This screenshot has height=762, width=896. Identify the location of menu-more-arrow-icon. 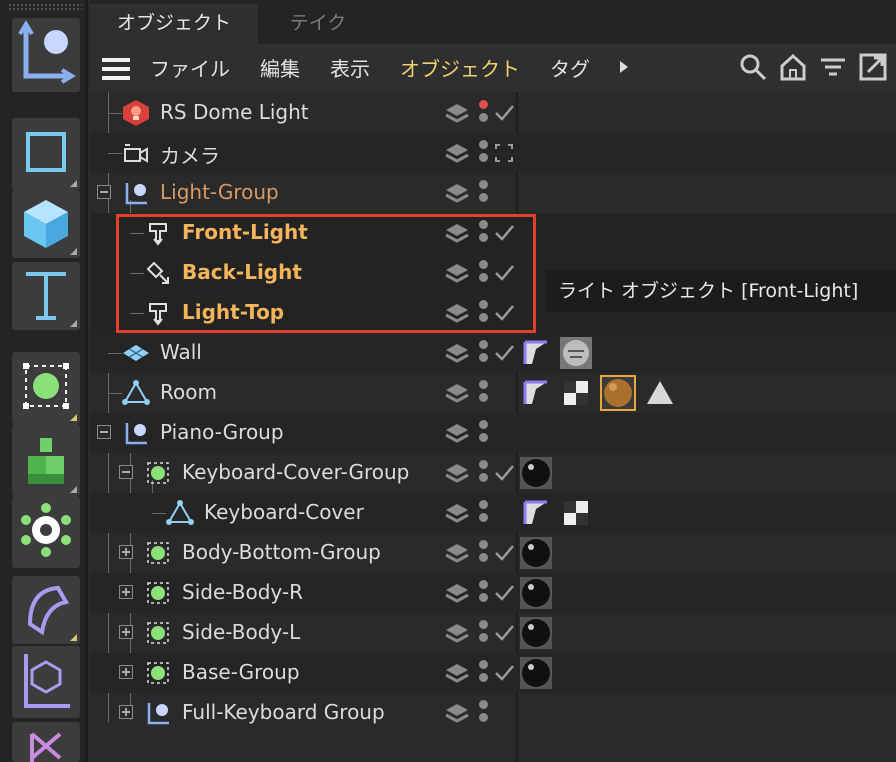
(624, 67).